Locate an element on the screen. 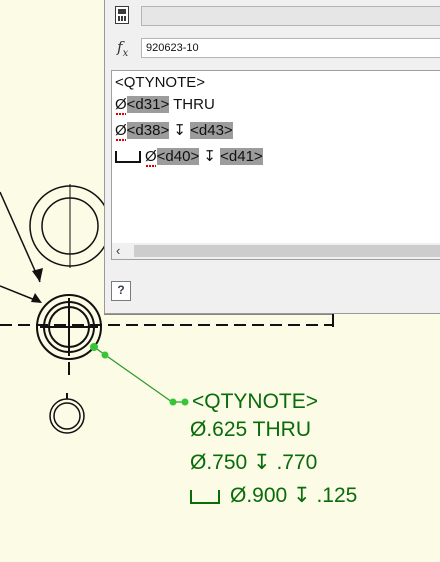 Image resolution: width=440 pixels, height=562 pixels. param-token: <d41> is located at coordinates (241, 156).